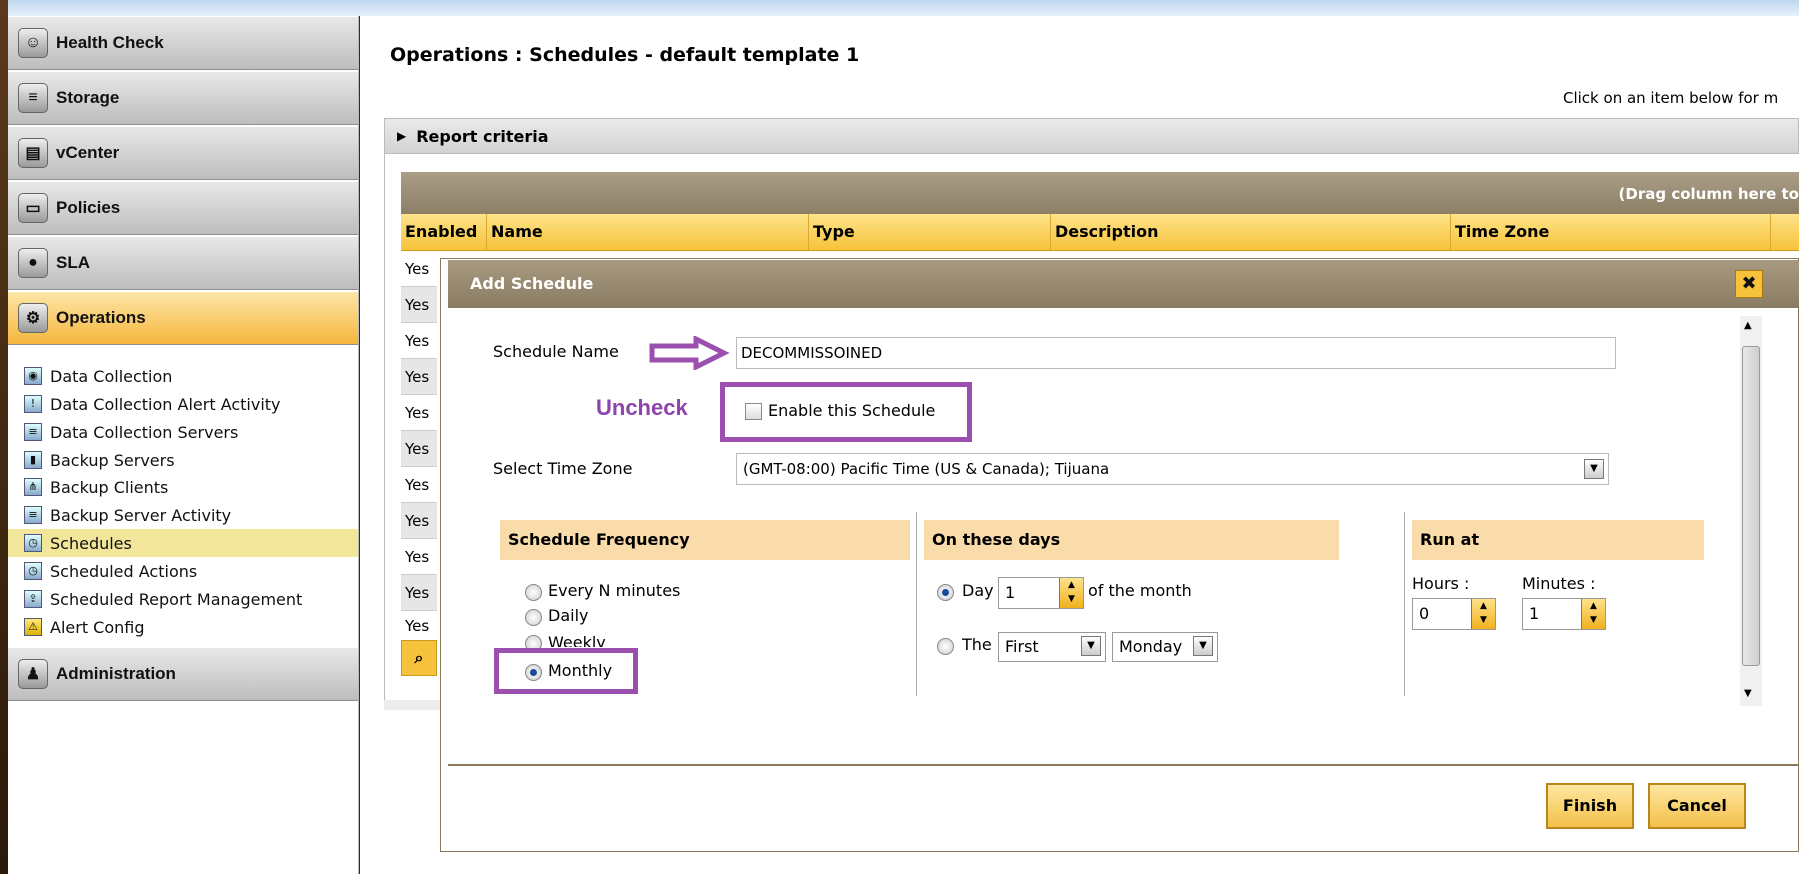 This screenshot has width=1799, height=874. I want to click on subitem-label: Scheduled Report Management, so click(176, 599).